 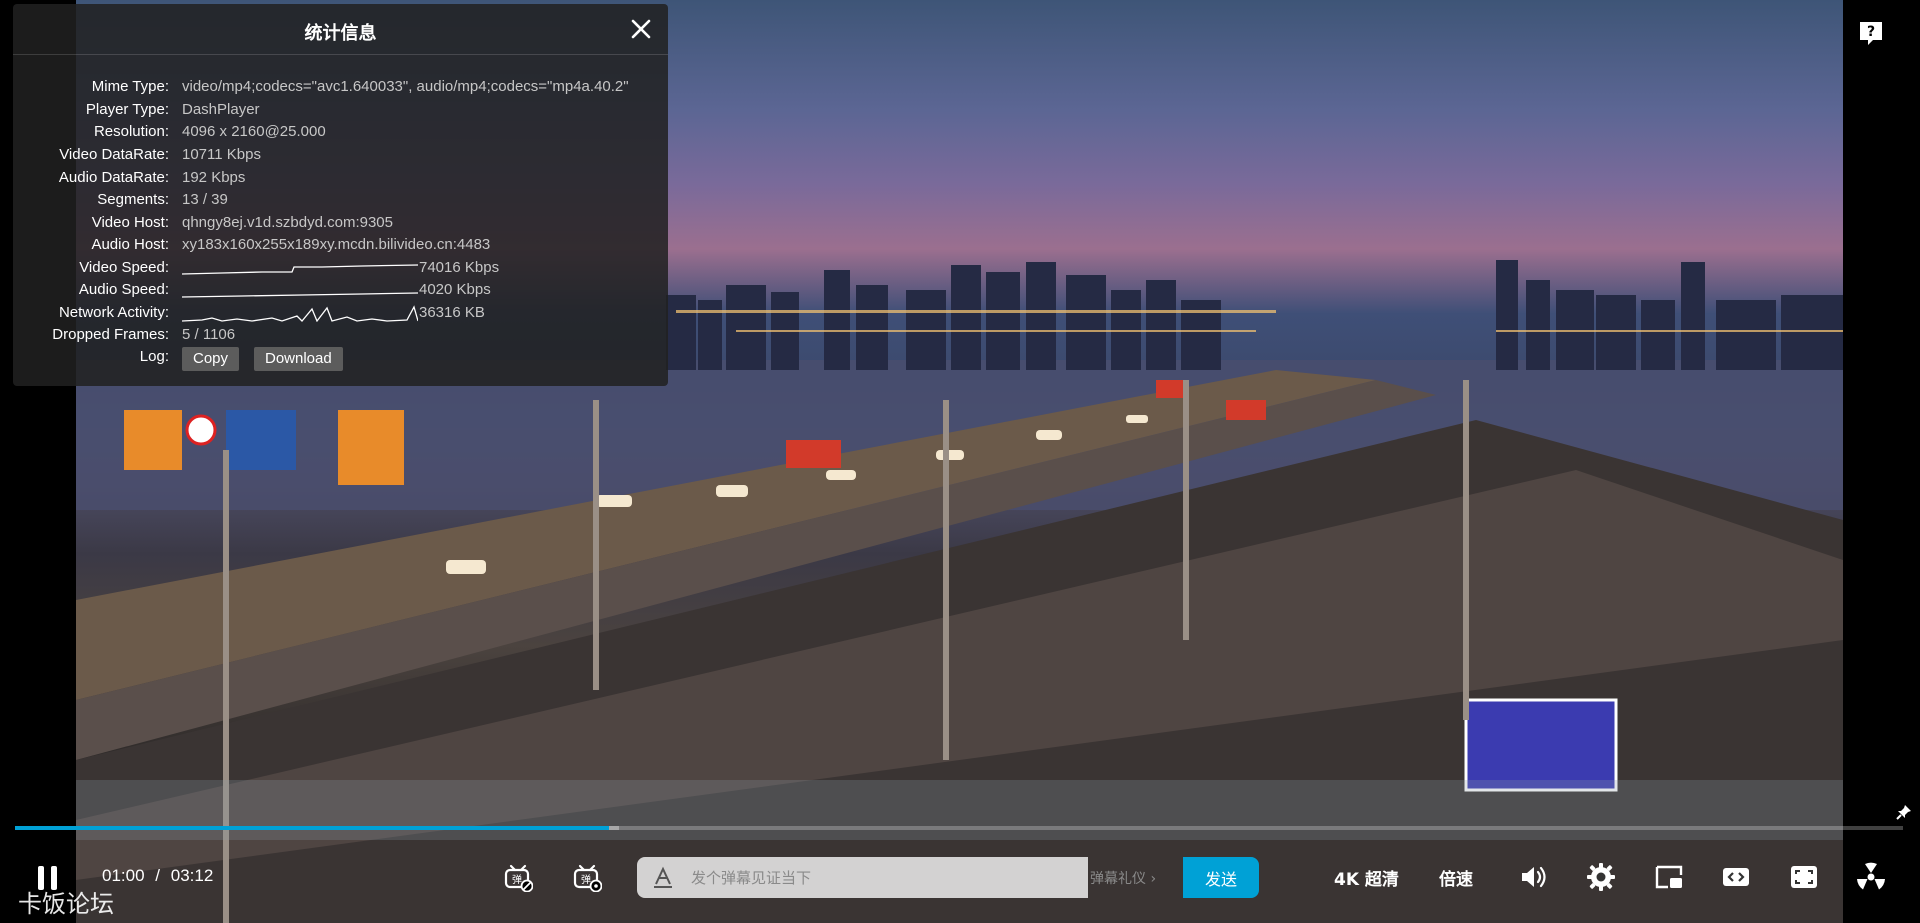 I want to click on danmaku-settings-icon: 弹, so click(x=587, y=878).